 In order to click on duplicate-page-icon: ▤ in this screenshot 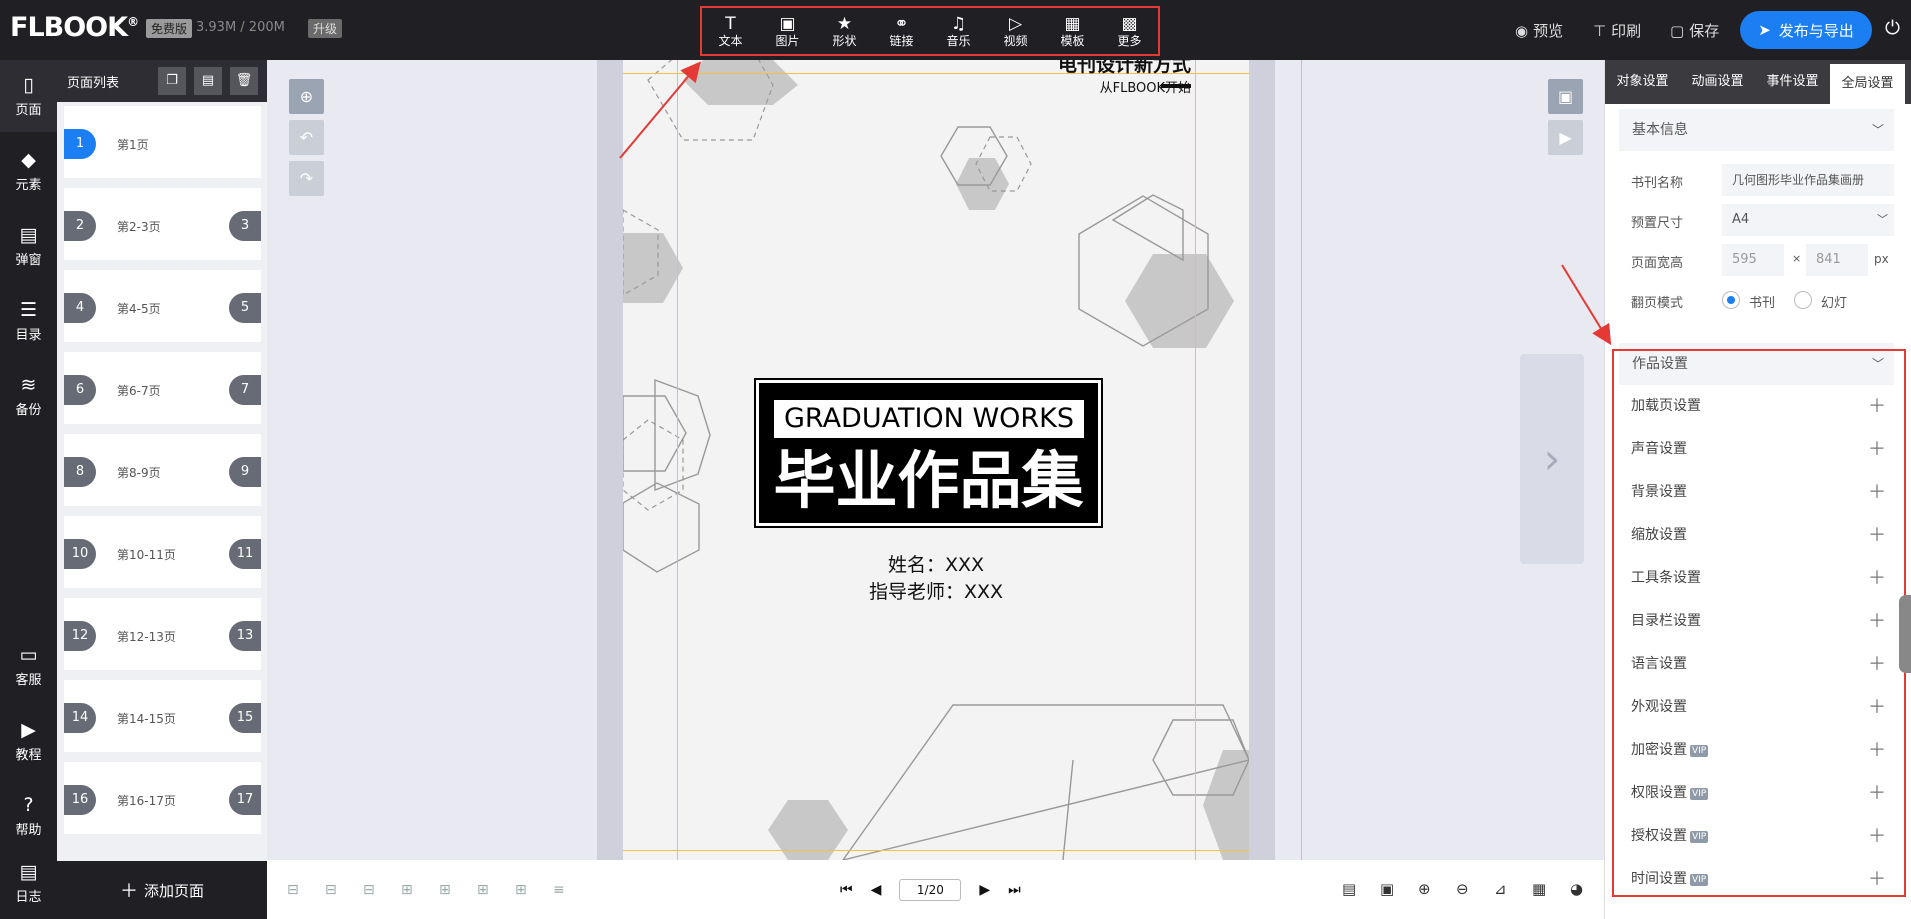, I will do `click(208, 81)`.